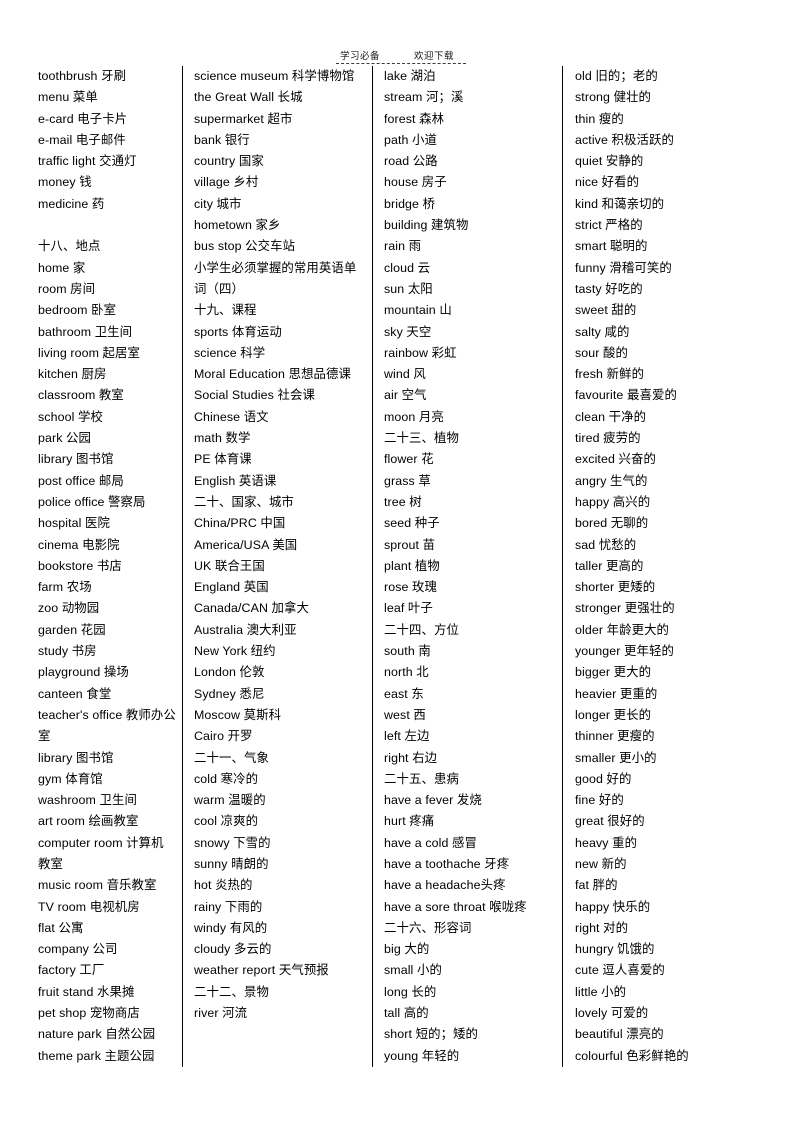  I want to click on vocabulary-entry: toothbrush 牙刷, so click(82, 76).